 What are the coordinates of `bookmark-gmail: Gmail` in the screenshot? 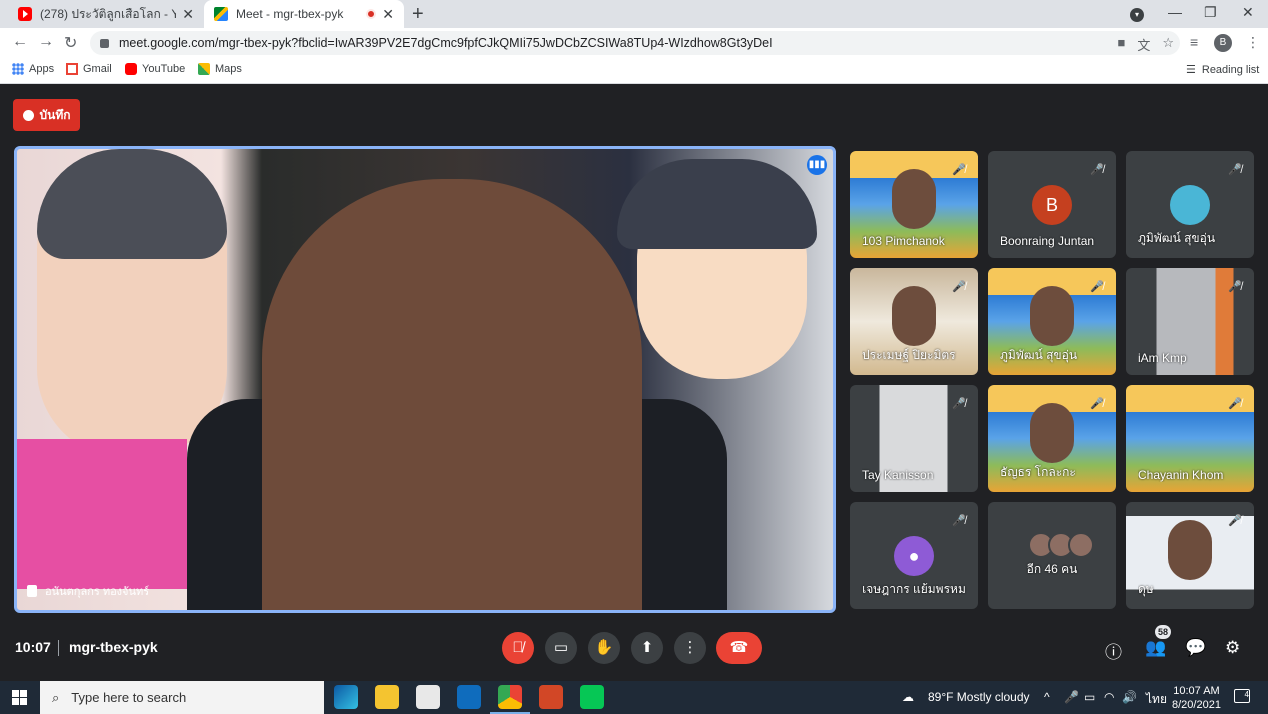 It's located at (89, 69).